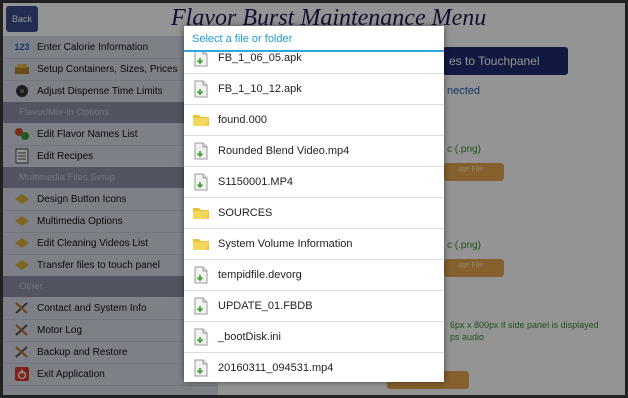 The image size is (628, 398). I want to click on file-list-item: FB_1_06_05.apk, so click(314, 63).